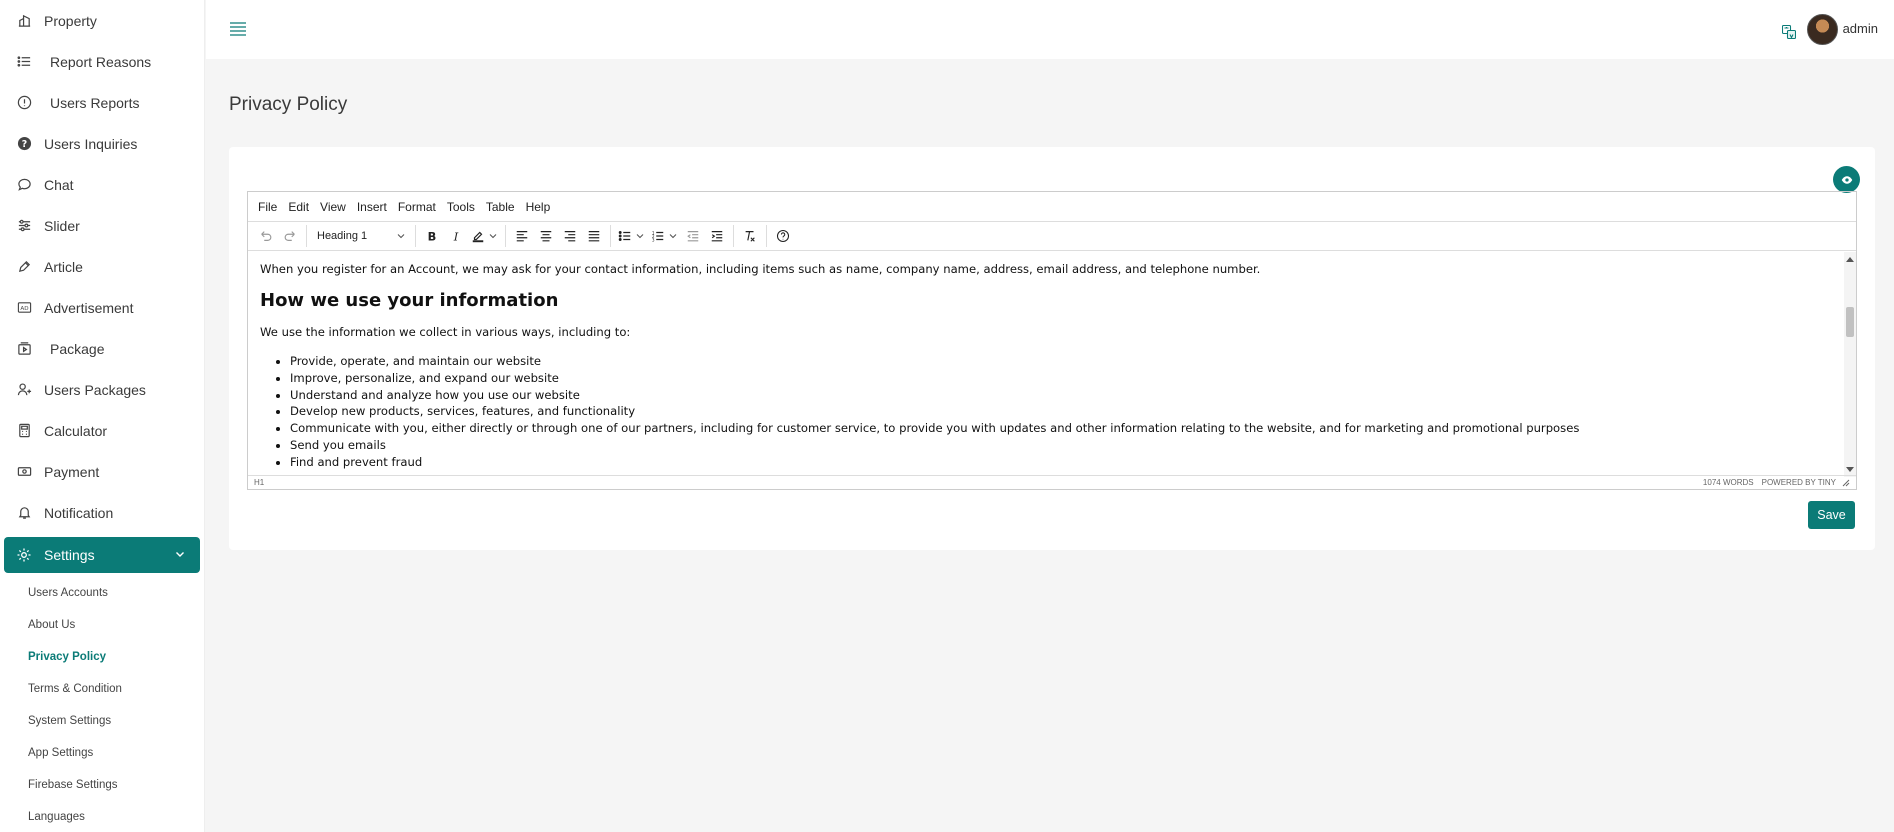 The height and width of the screenshot is (832, 1894). I want to click on outdent-button, so click(693, 236).